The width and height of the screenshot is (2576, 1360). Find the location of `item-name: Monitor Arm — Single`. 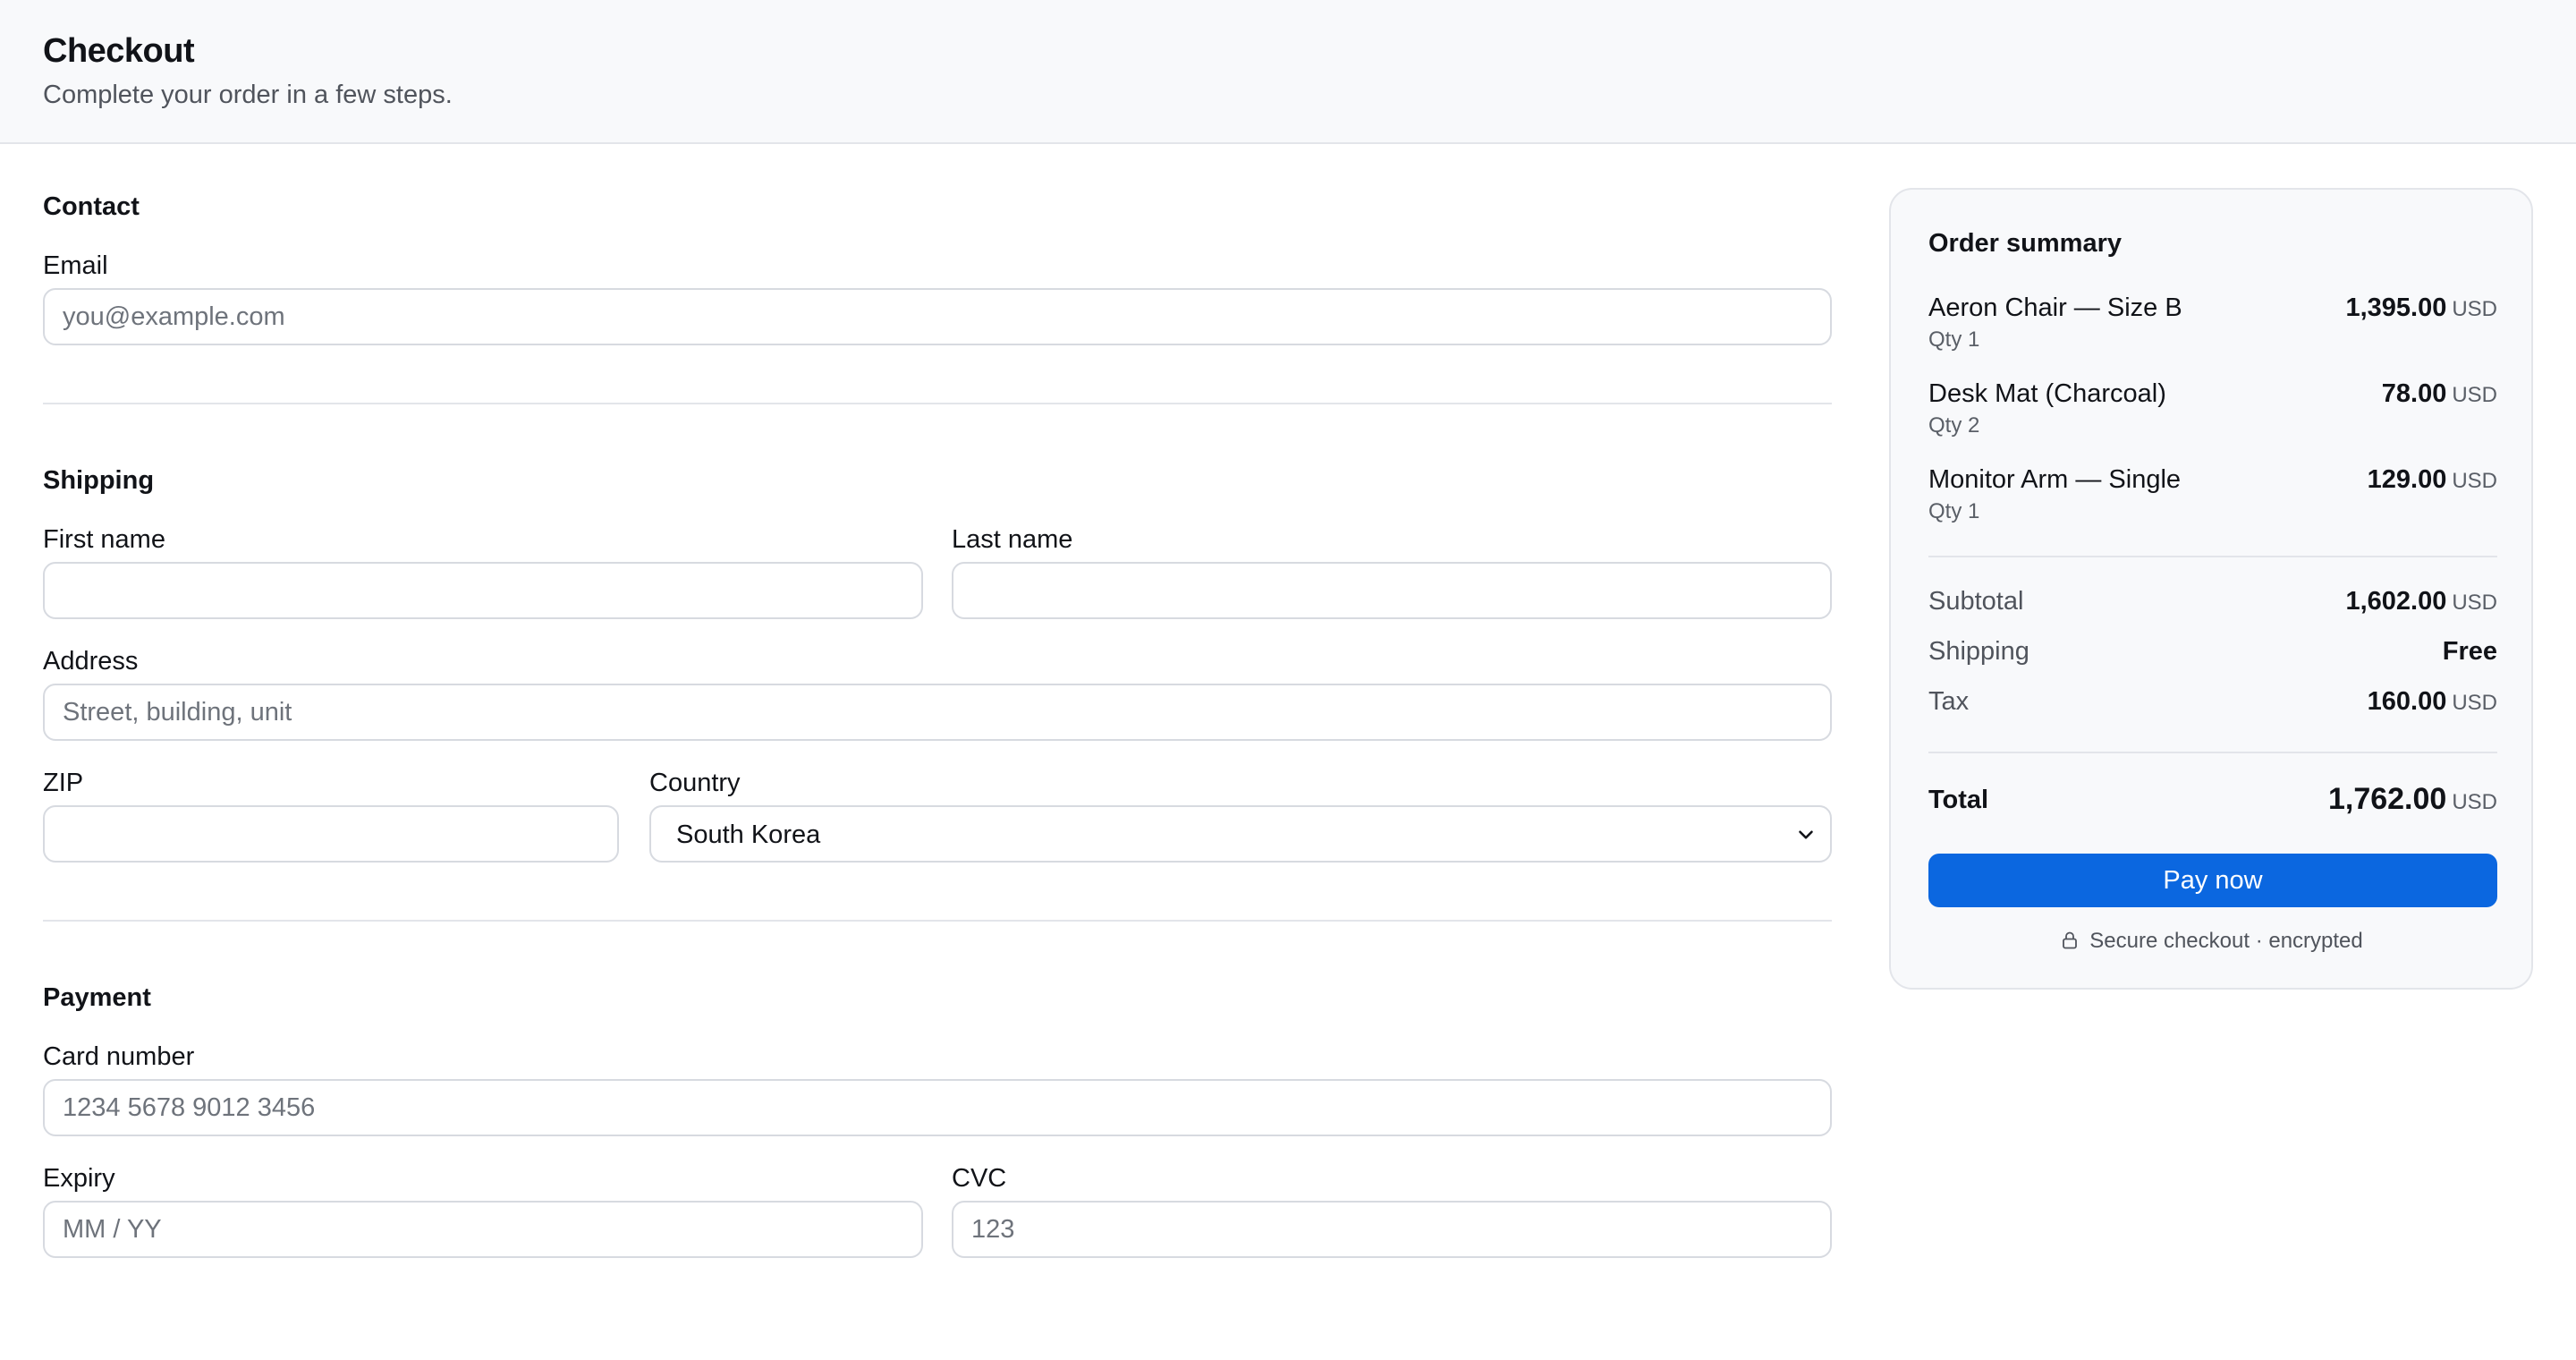

item-name: Monitor Arm — Single is located at coordinates (2055, 479).